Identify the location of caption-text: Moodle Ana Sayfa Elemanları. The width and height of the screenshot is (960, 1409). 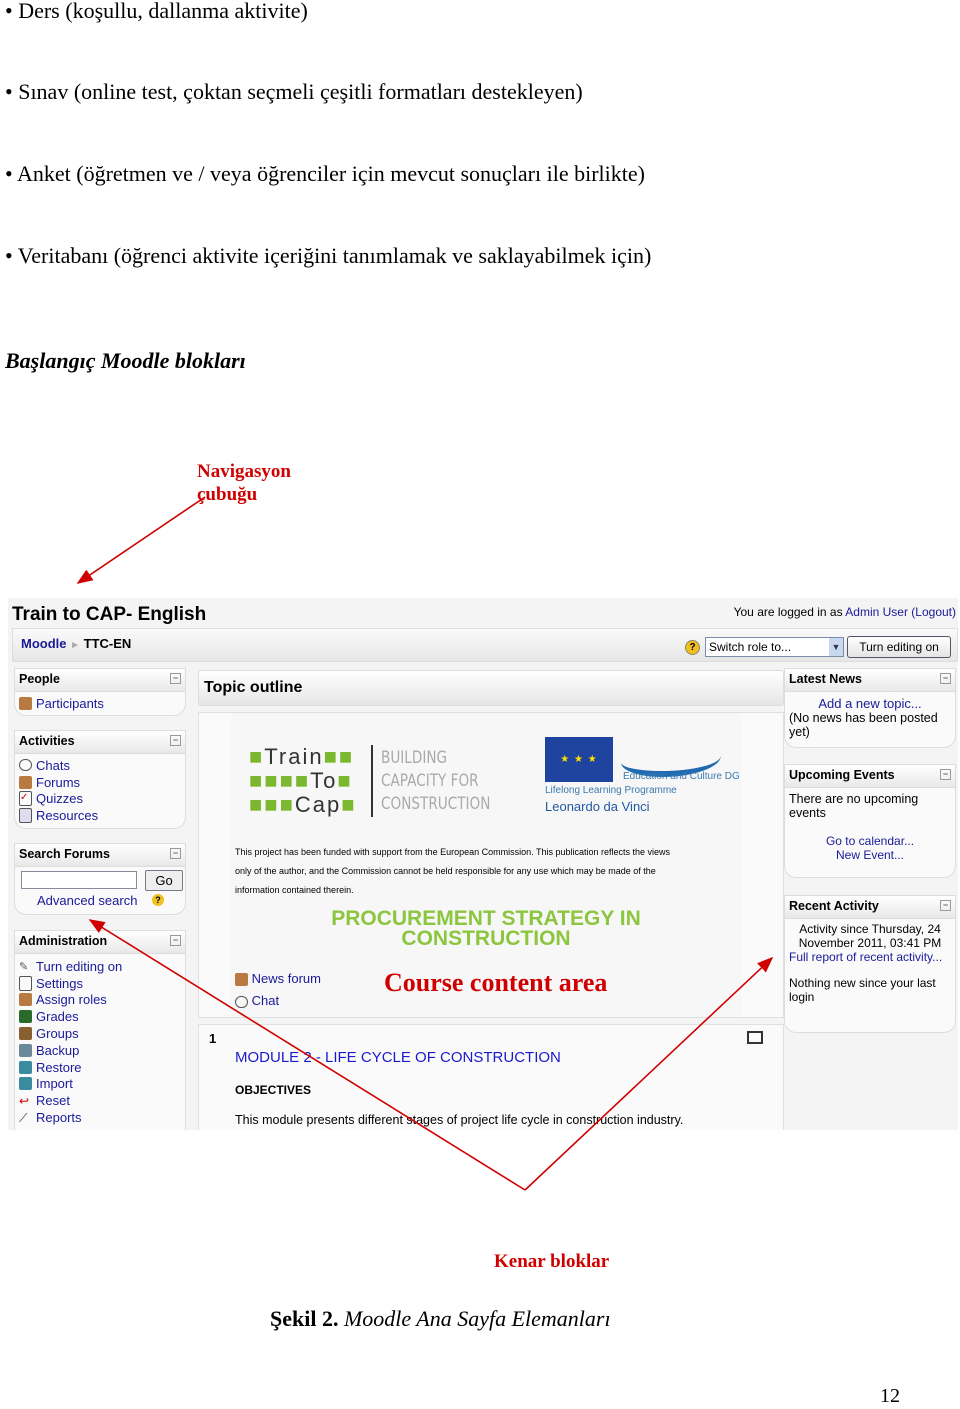
(474, 1318).